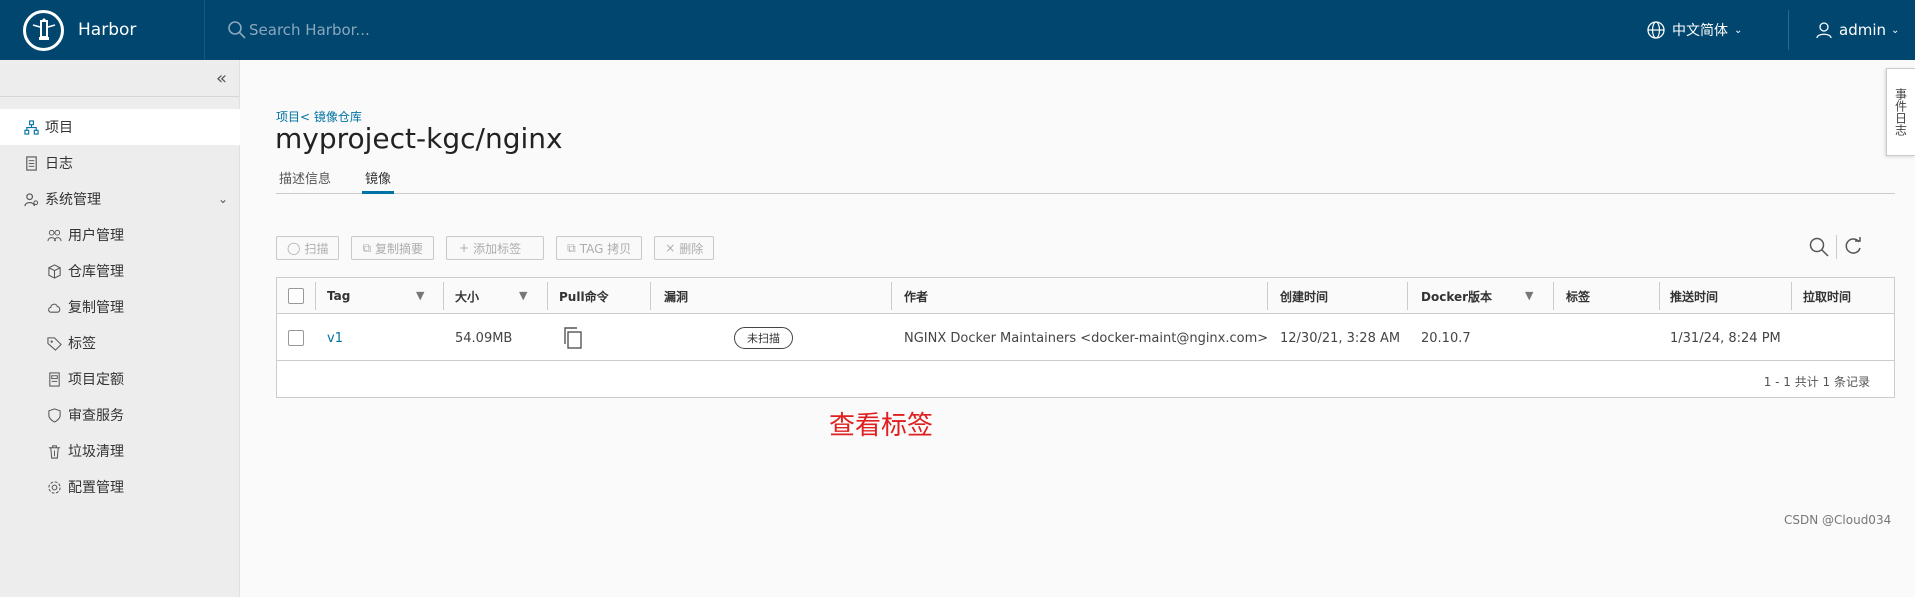 The width and height of the screenshot is (1915, 597). I want to click on admin-icon, so click(31, 199).